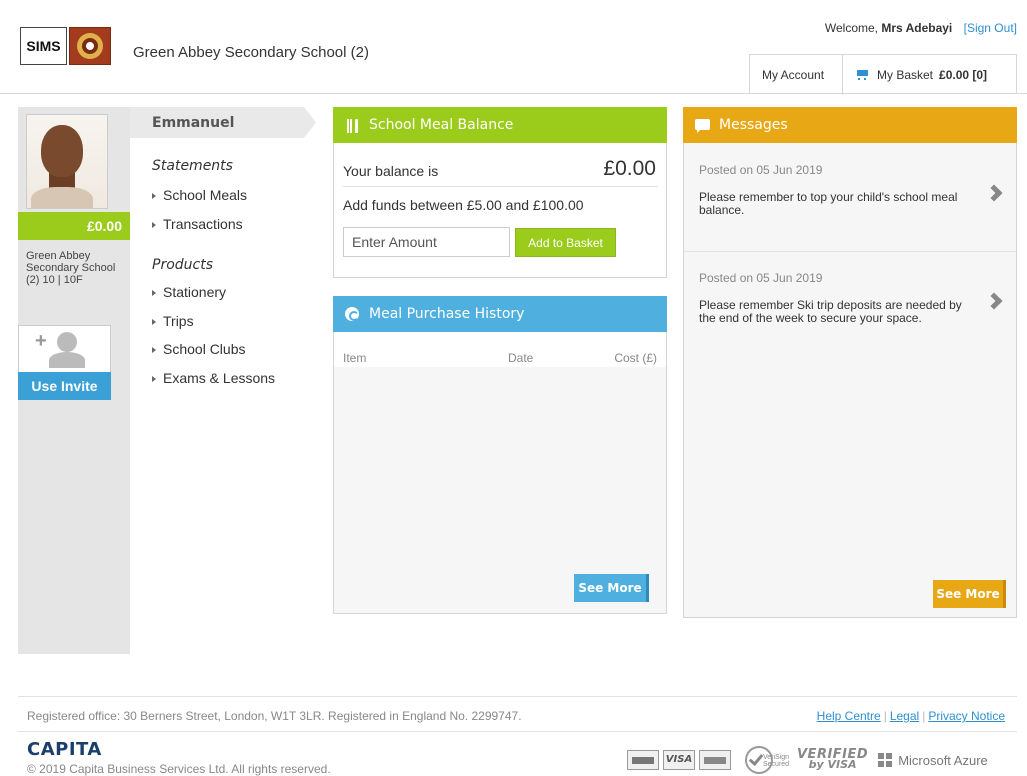  I want to click on sign-out-link: [Sign Out], so click(990, 28).